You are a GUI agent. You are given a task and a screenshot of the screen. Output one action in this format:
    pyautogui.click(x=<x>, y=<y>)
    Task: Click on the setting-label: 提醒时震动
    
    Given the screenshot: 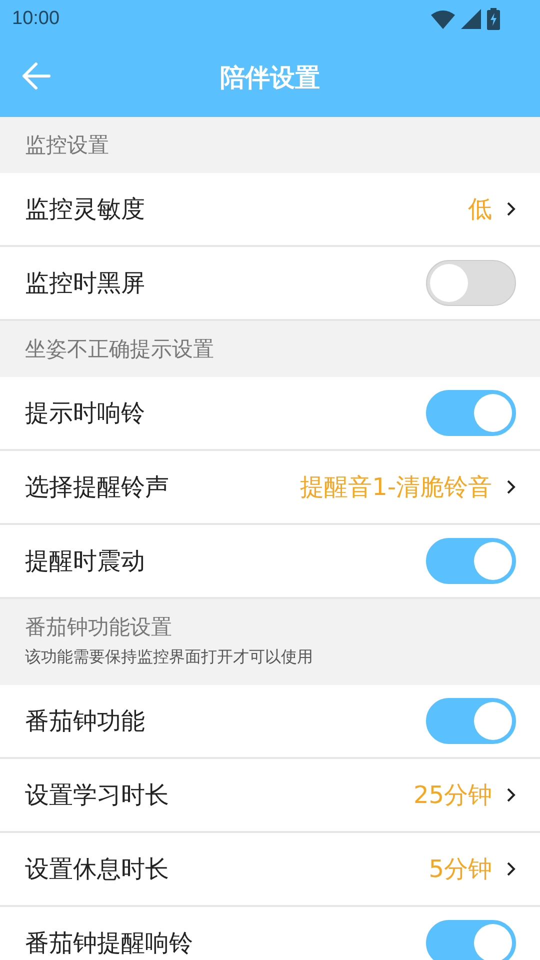 What is the action you would take?
    pyautogui.click(x=85, y=561)
    